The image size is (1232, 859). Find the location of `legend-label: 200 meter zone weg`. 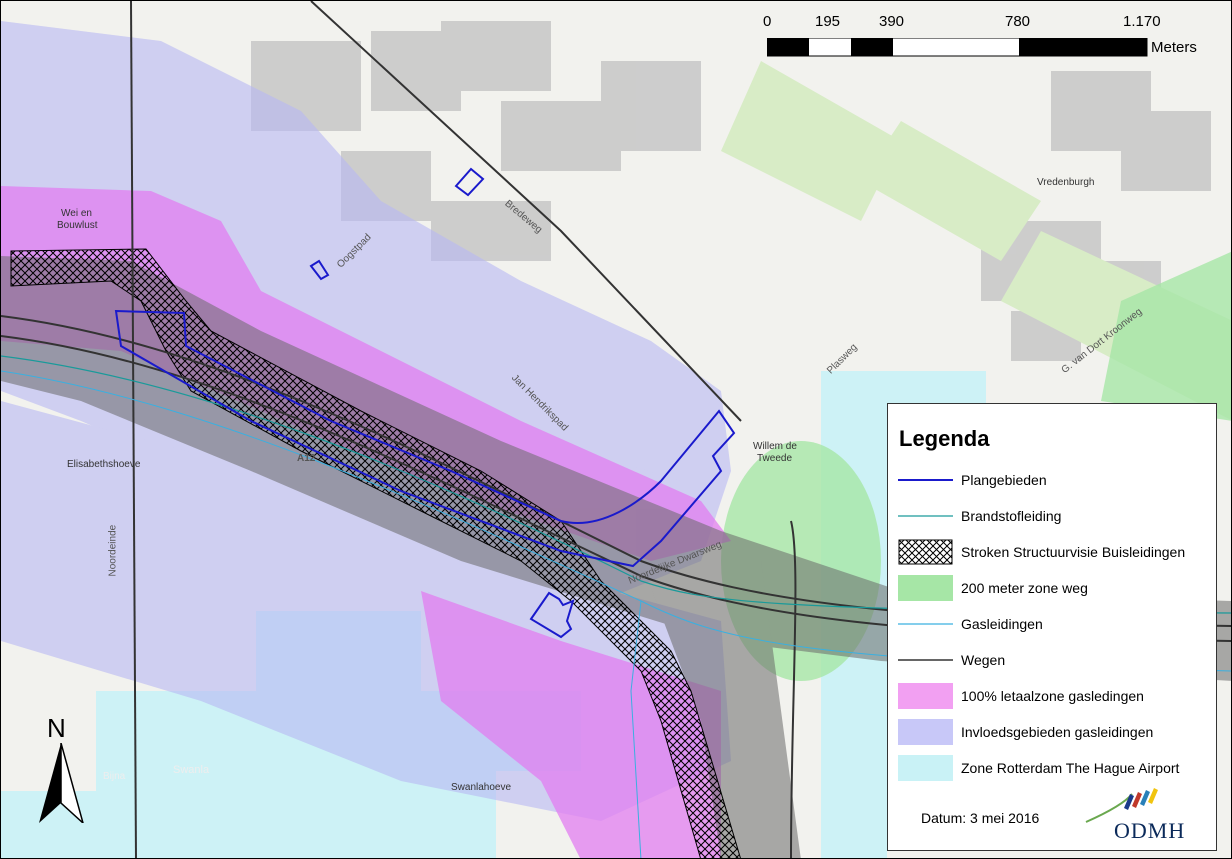

legend-label: 200 meter zone weg is located at coordinates (1024, 588).